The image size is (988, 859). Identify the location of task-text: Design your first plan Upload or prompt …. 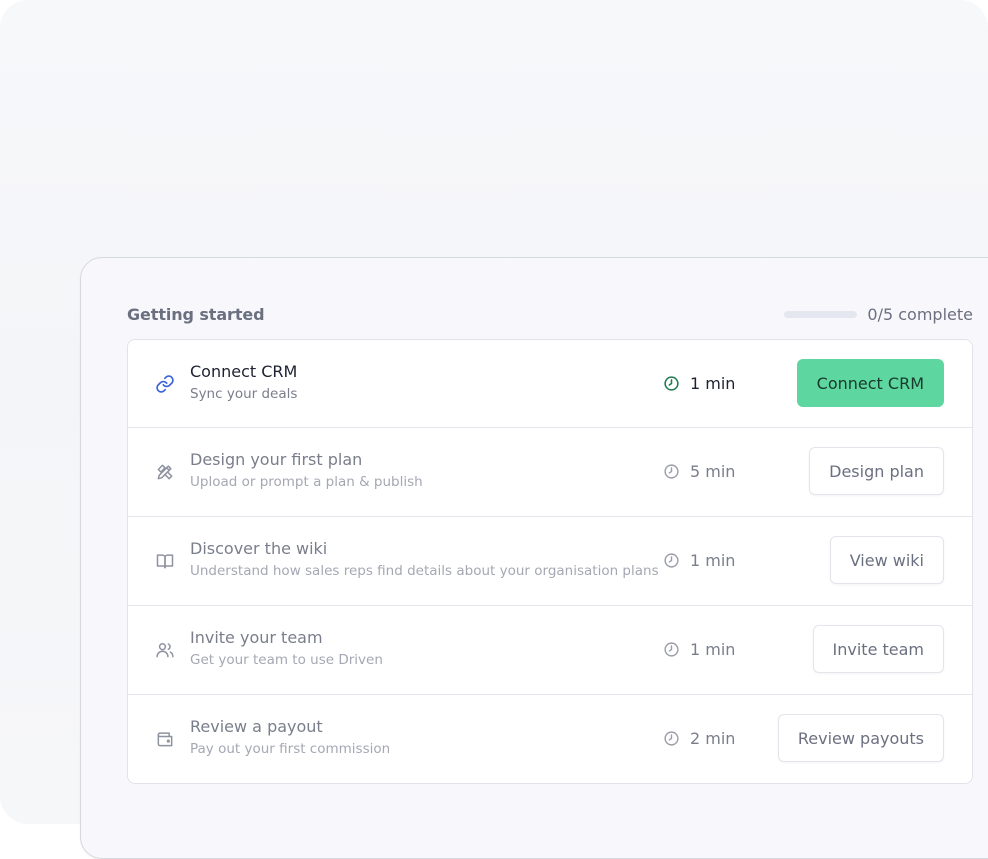
(306, 470).